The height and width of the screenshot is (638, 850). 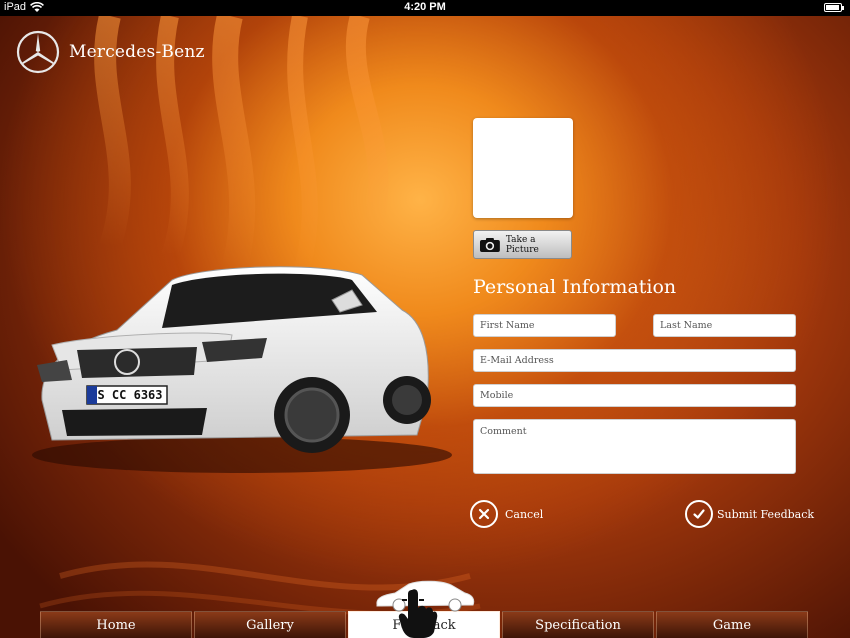 I want to click on status-bar: iPad 4:20 PM, so click(x=425, y=8).